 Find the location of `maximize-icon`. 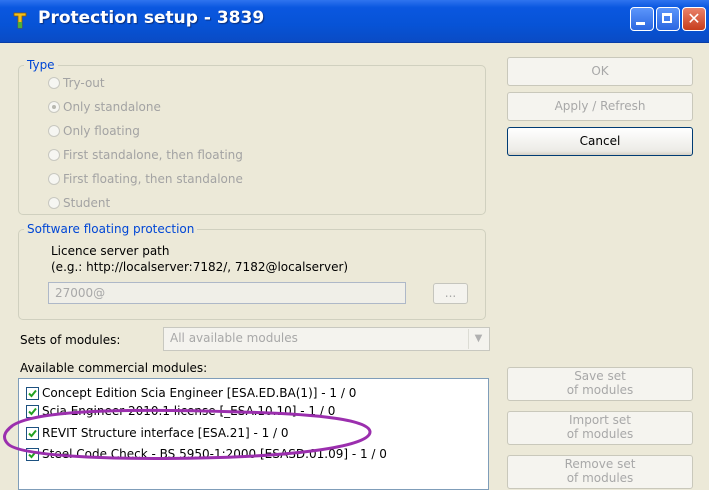

maximize-icon is located at coordinates (667, 18).